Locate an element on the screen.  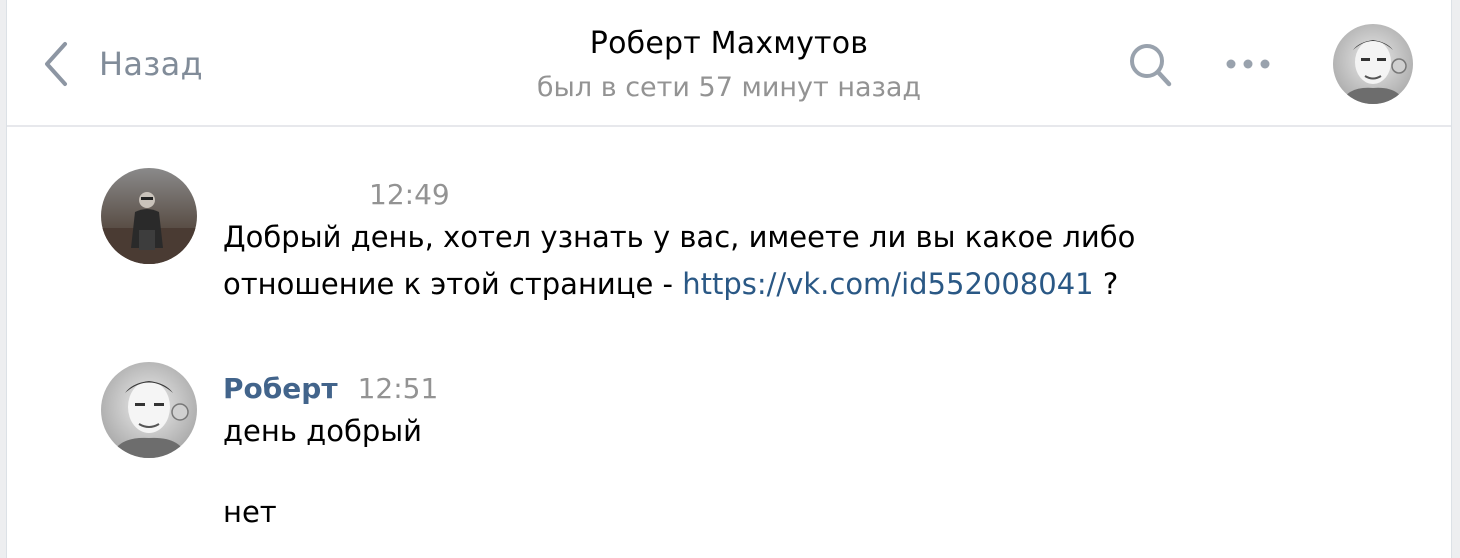
message-line: день добрый is located at coordinates (322, 431).